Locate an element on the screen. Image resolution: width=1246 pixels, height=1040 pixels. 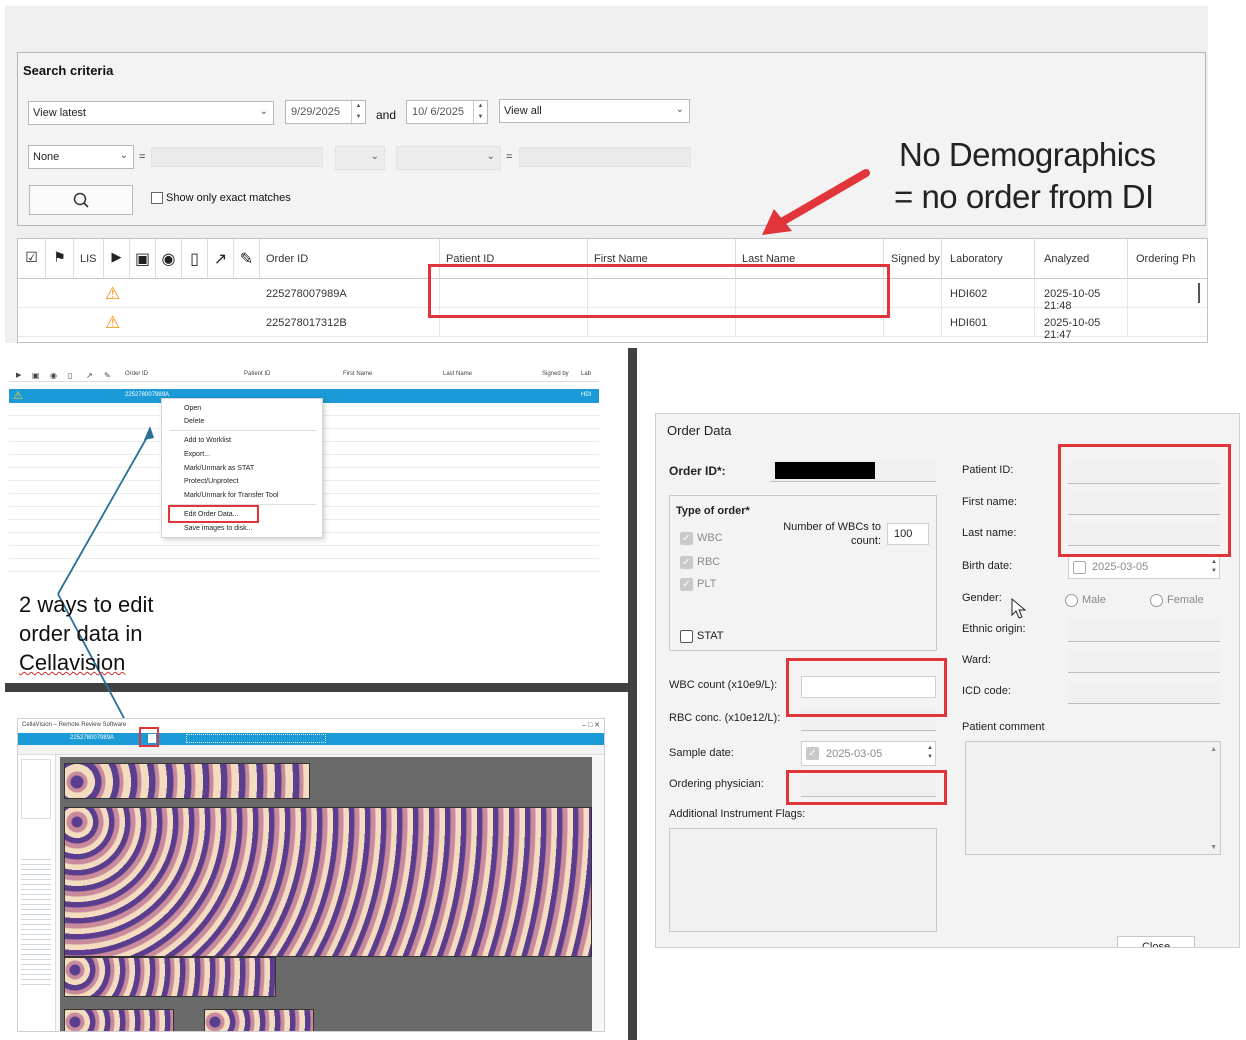
ward-label: Ward: is located at coordinates (976, 660).